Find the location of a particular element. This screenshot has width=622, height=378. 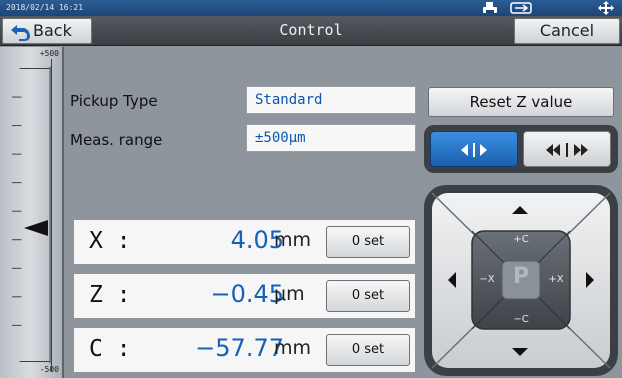

p-center-button: P is located at coordinates (521, 276).